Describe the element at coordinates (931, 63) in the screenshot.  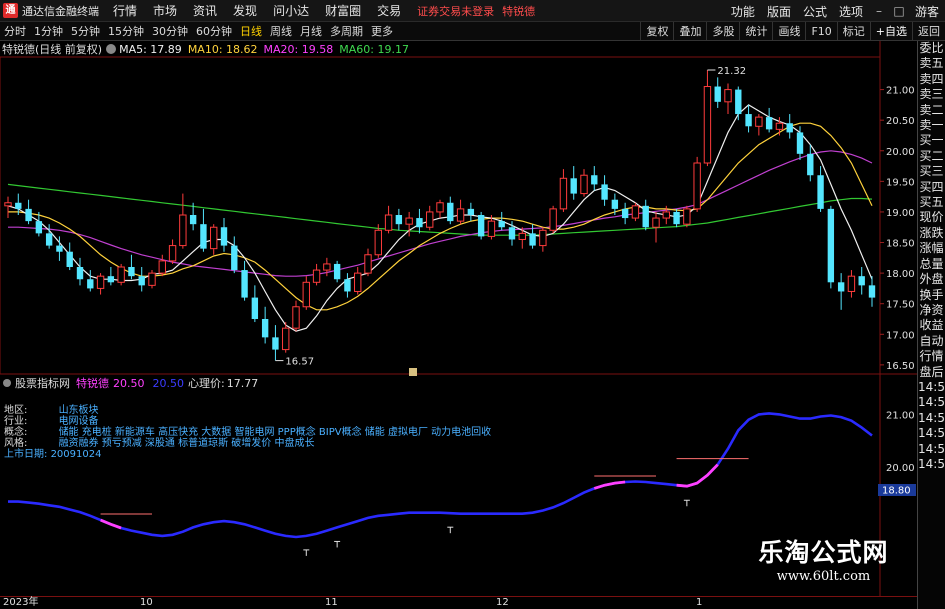
I see `side-panel-item: 卖五` at that location.